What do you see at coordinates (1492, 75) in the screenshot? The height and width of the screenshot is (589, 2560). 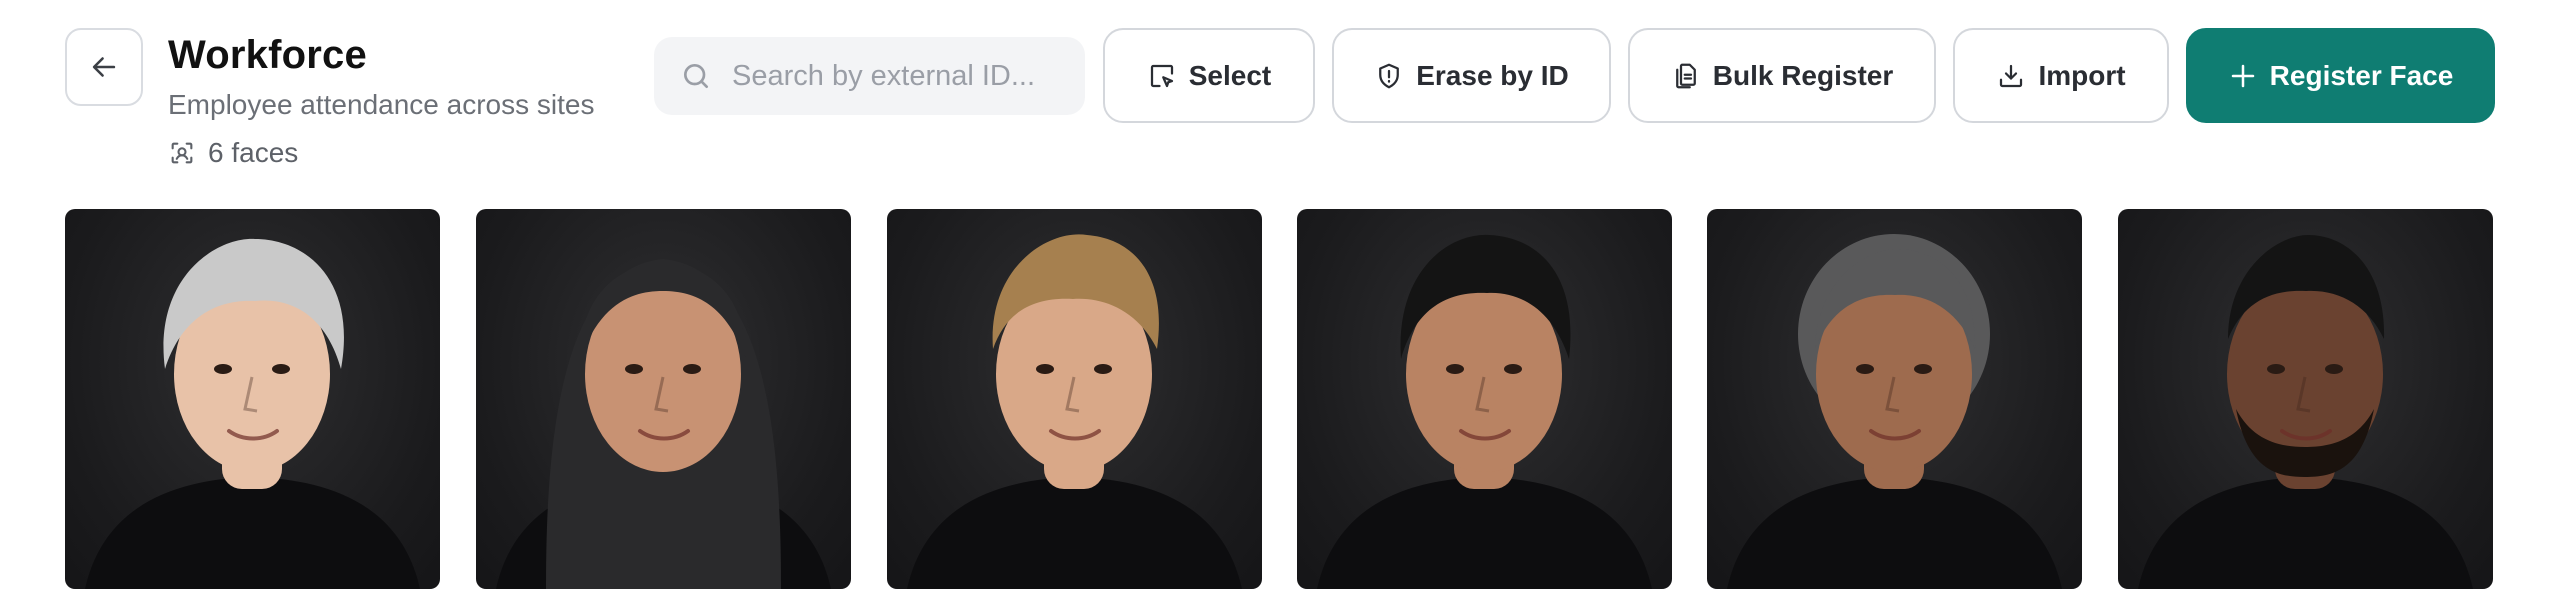 I see `erase-by-id-label: Erase by ID` at bounding box center [1492, 75].